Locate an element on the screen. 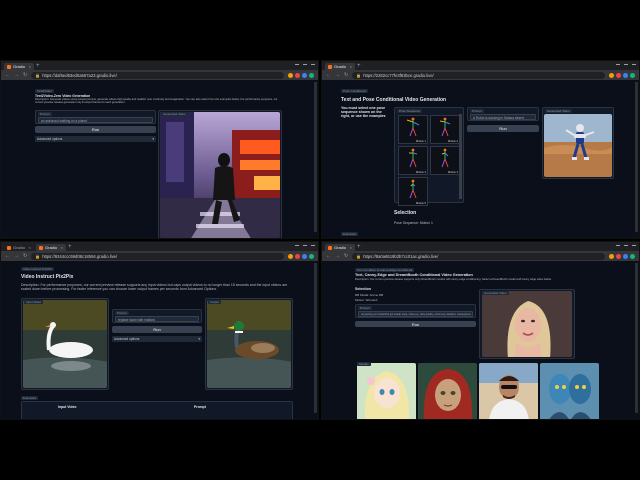 Image resolution: width=640 pixels, height=480 pixels. prompt-panel: Prompt replace swan with mallard is located at coordinates (157, 316).